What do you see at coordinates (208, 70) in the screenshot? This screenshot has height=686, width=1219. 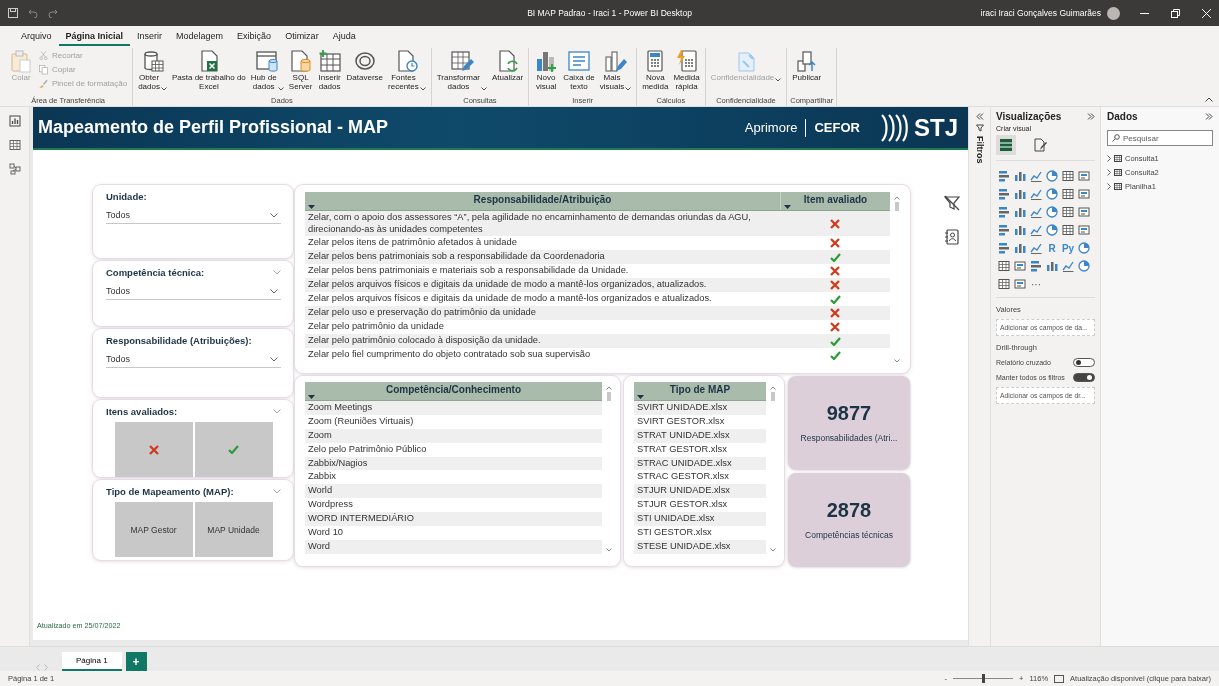 I see `ribbon-button: Pasta de trabalho do Excel` at bounding box center [208, 70].